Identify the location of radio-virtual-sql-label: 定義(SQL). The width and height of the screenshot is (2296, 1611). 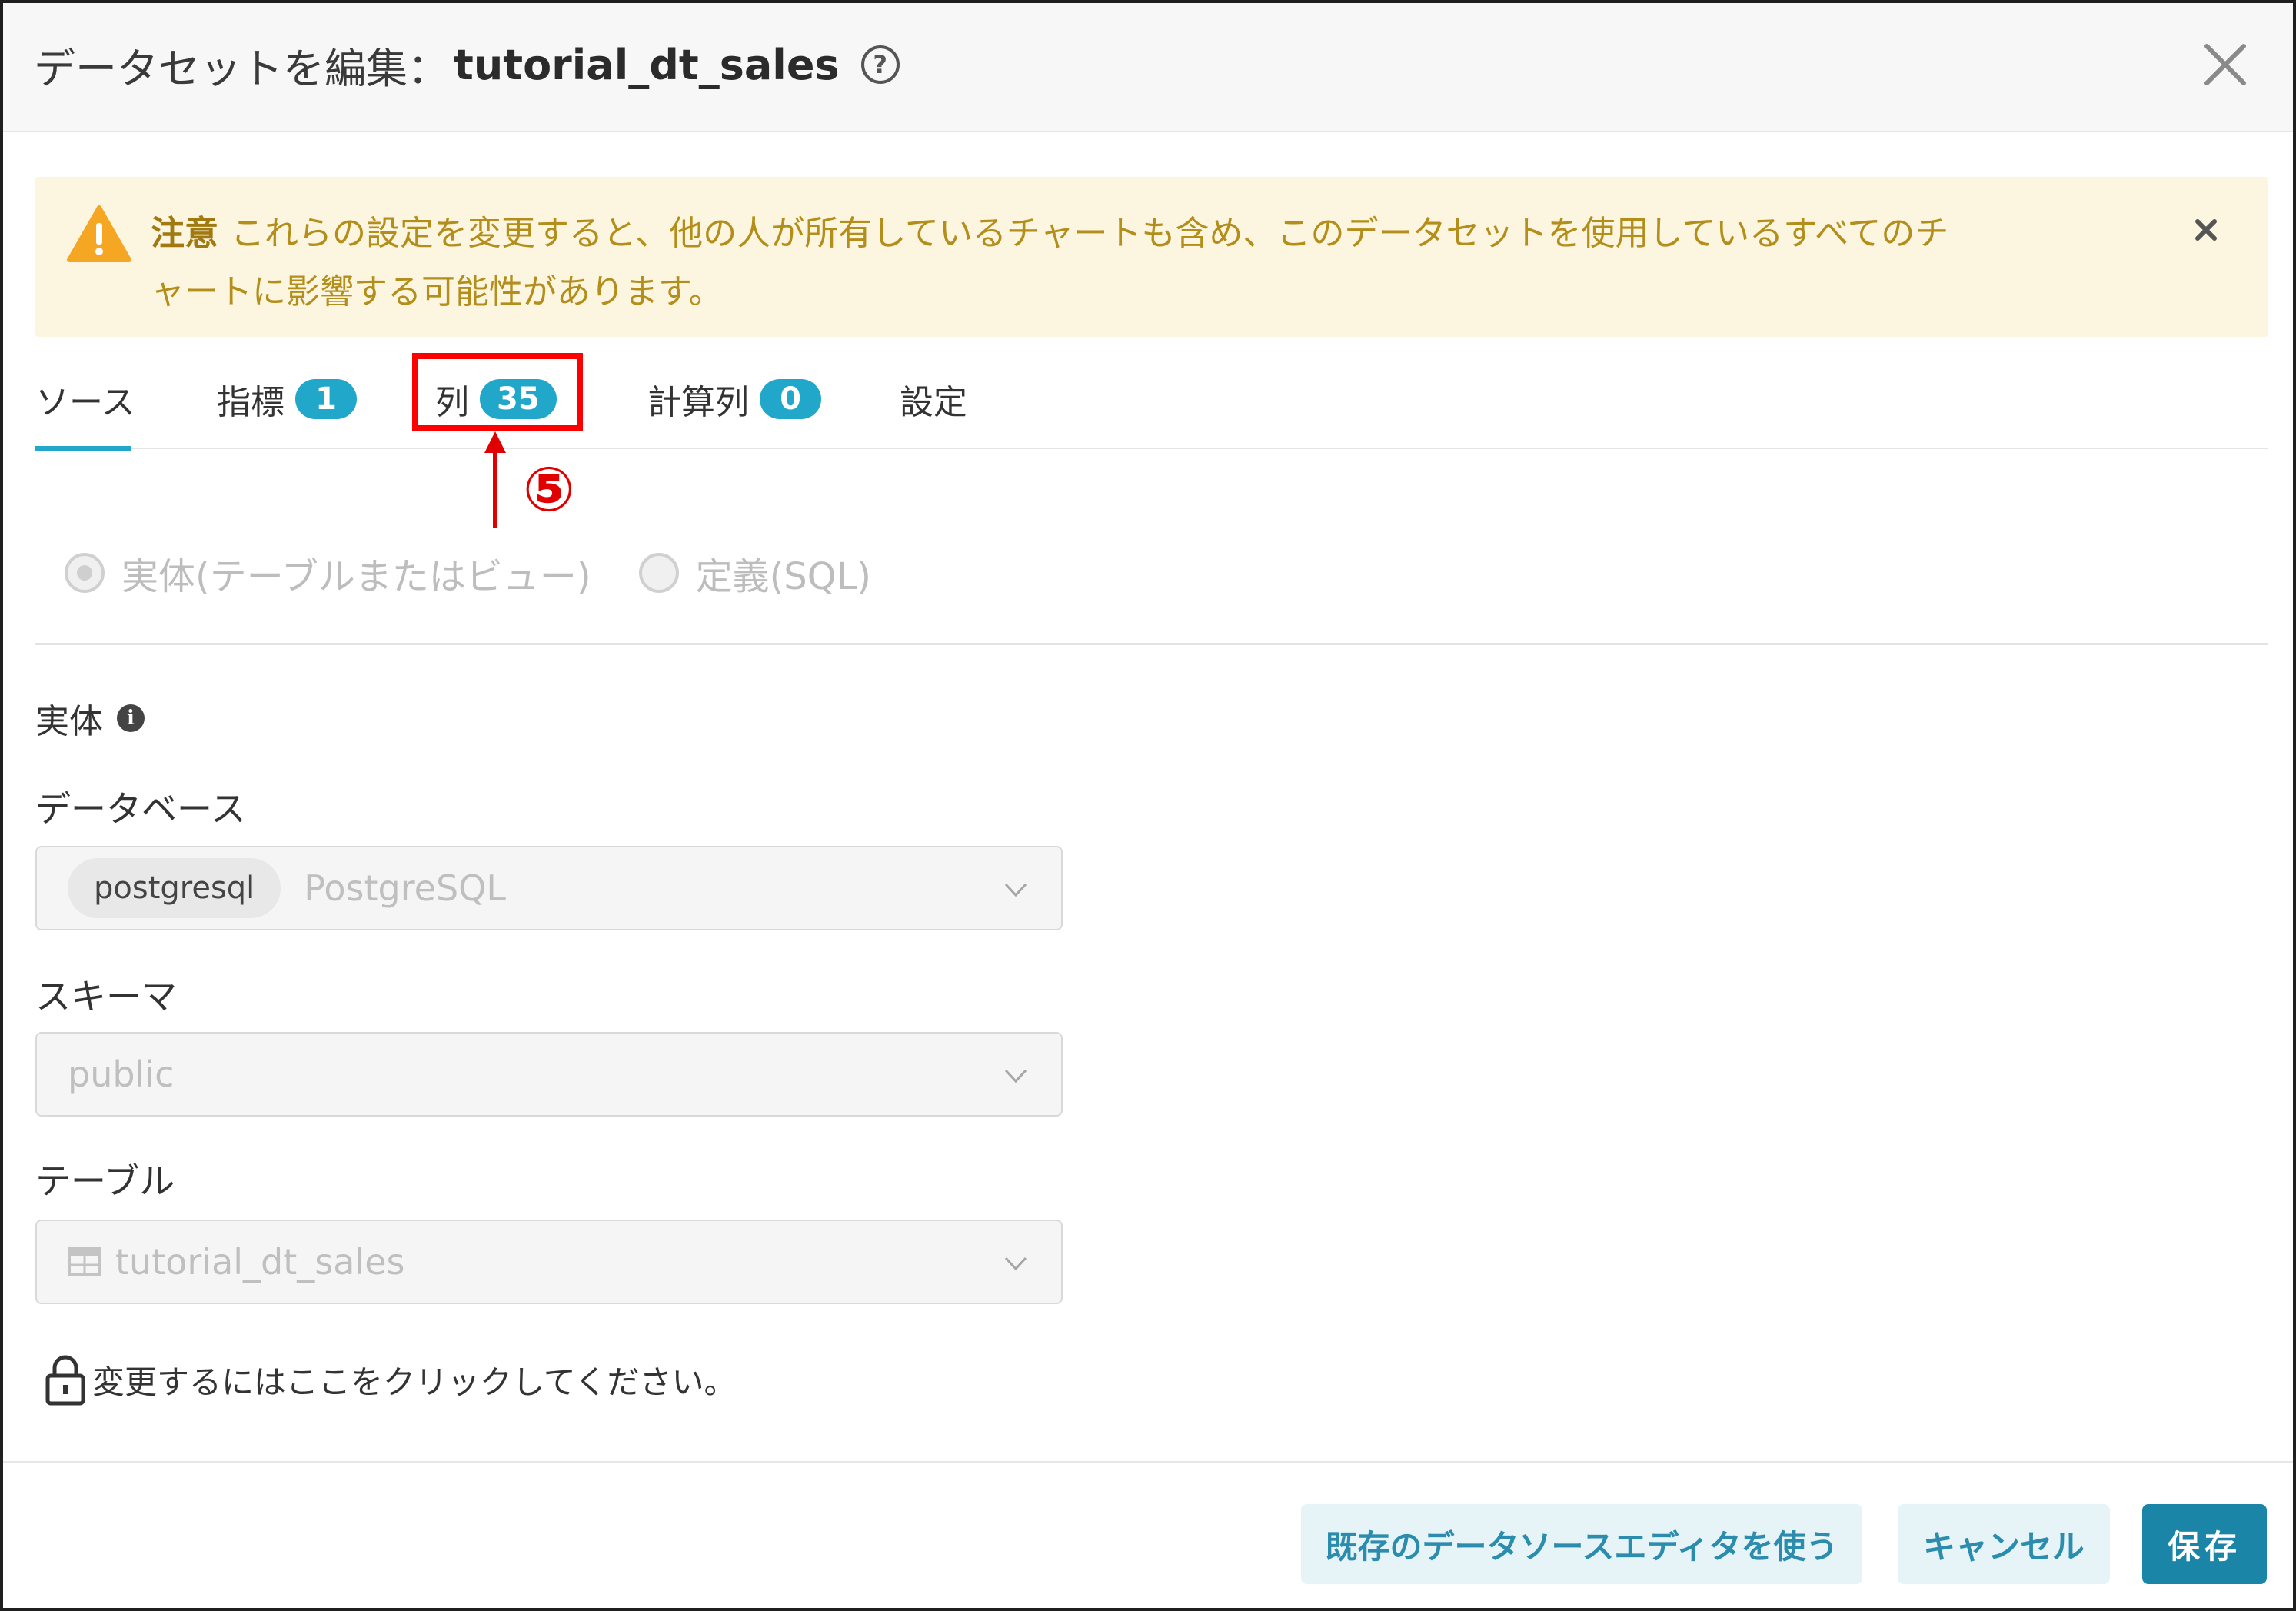
(783, 576).